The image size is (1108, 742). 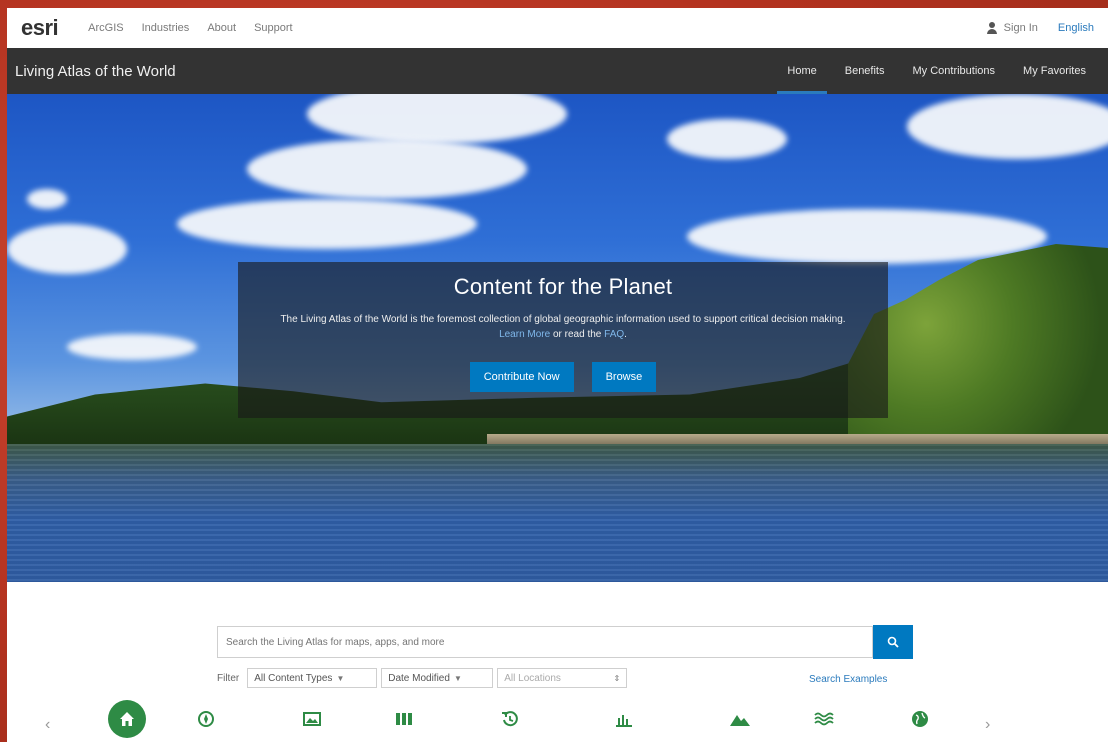 What do you see at coordinates (562, 678) in the screenshot?
I see `locations-select: All Locations ⇕` at bounding box center [562, 678].